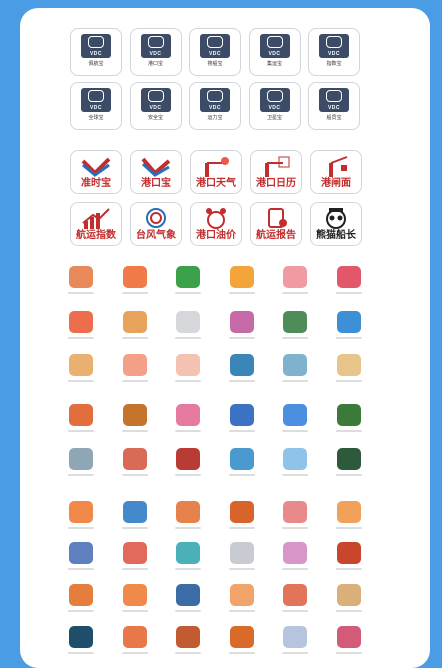 This screenshot has height=668, width=442. Describe the element at coordinates (215, 118) in the screenshot. I see `vdc-label: 运力宝` at that location.